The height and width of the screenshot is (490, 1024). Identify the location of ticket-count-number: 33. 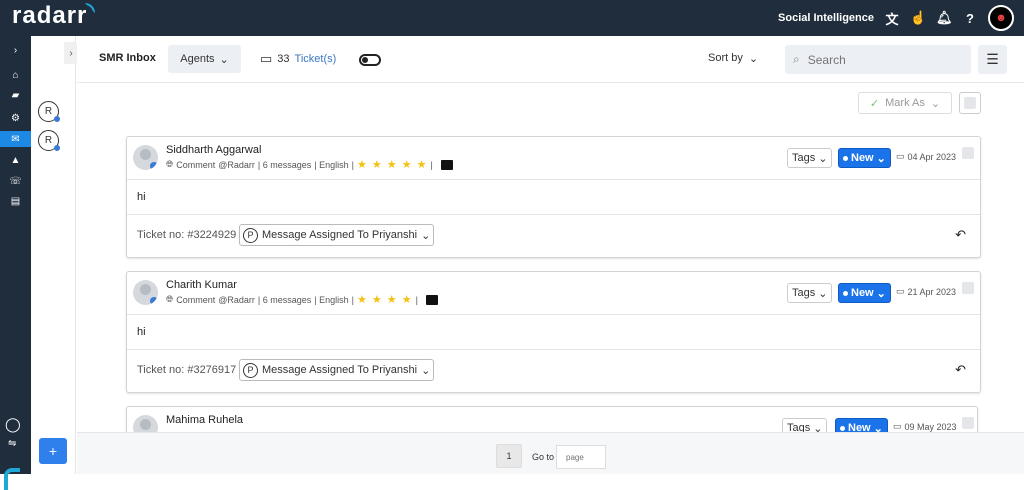
(283, 59).